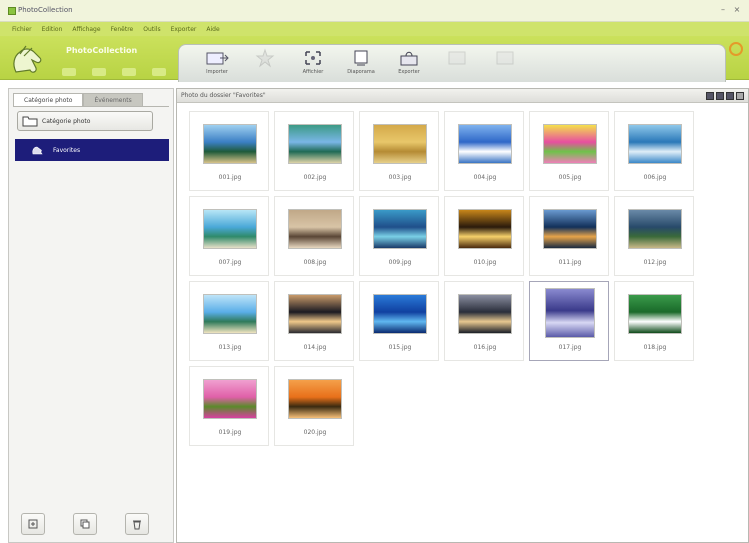  Describe the element at coordinates (315, 347) in the screenshot. I see `photo-filename: 014.jpg` at that location.